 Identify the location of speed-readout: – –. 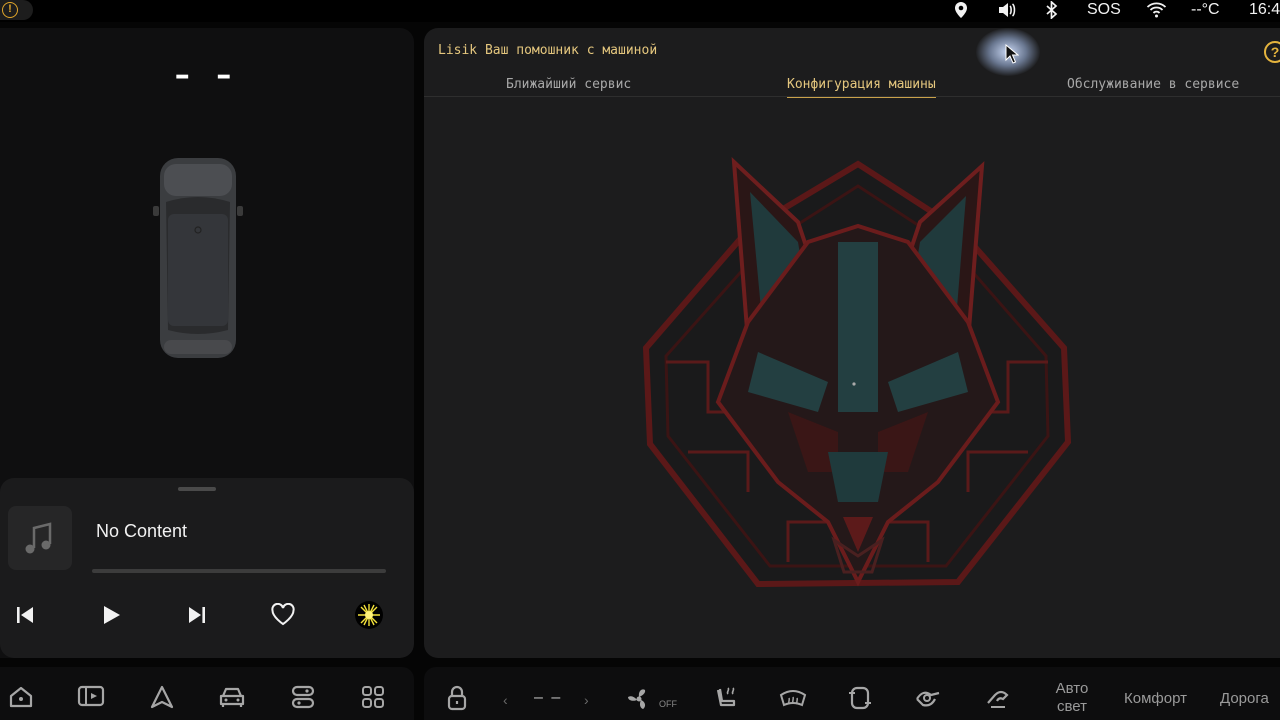
(207, 75).